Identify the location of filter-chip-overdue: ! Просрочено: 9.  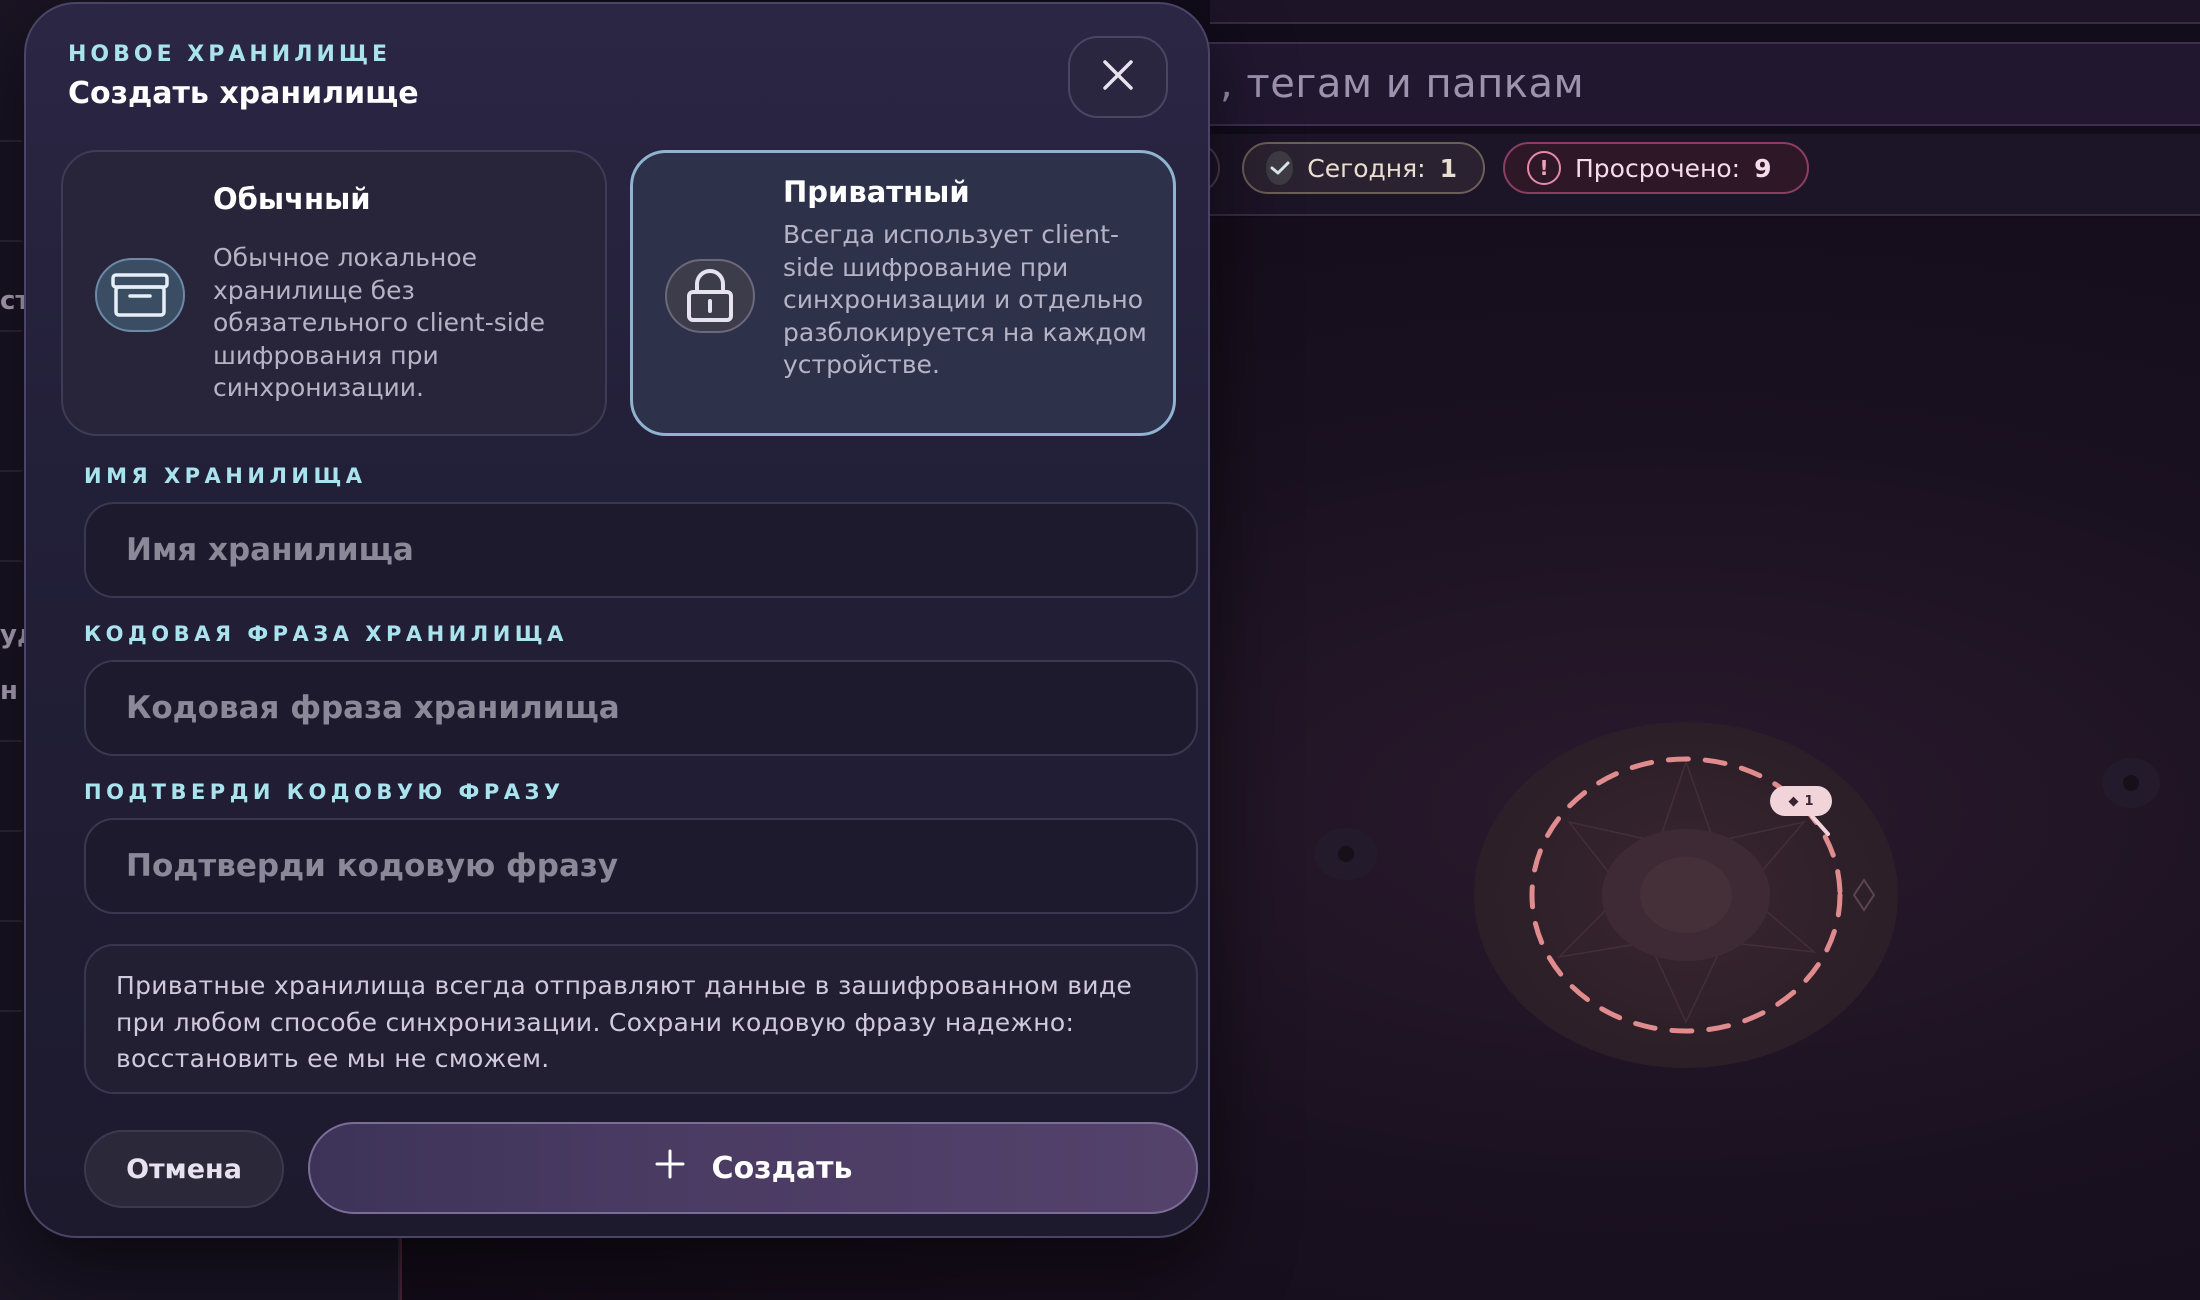
(1656, 168).